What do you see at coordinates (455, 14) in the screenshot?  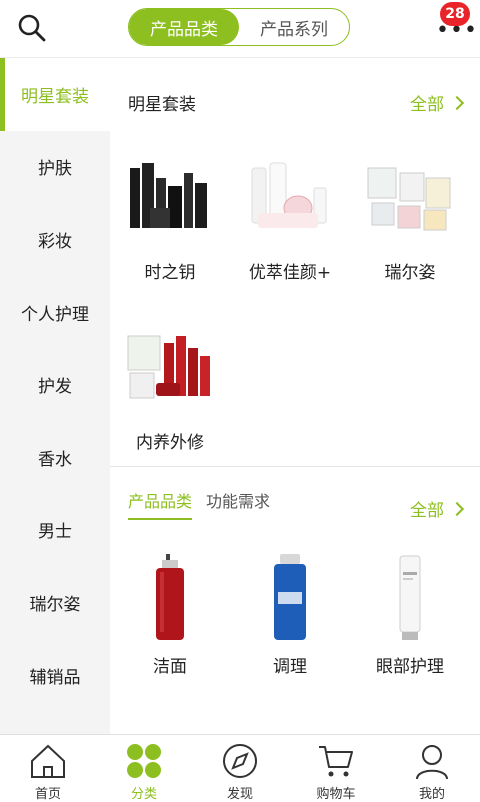 I see `notification-badge: 28` at bounding box center [455, 14].